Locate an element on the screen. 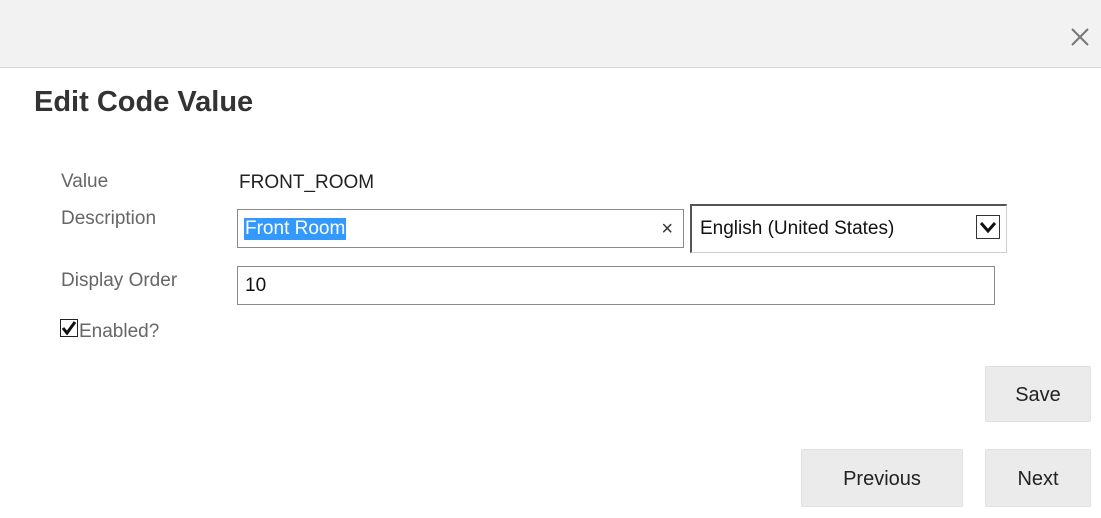 This screenshot has height=518, width=1101. checkmark-icon is located at coordinates (69, 328).